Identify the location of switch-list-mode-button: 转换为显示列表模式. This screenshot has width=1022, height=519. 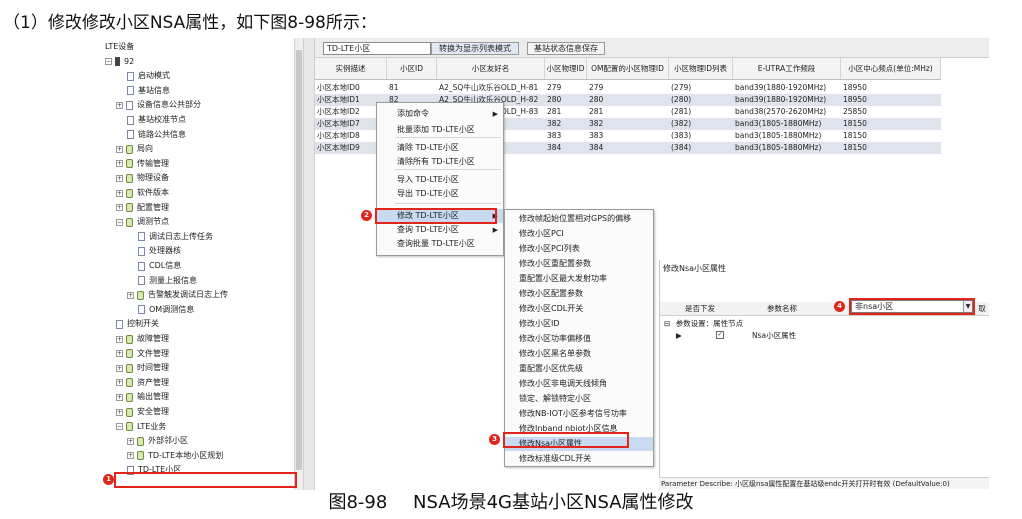
(475, 48).